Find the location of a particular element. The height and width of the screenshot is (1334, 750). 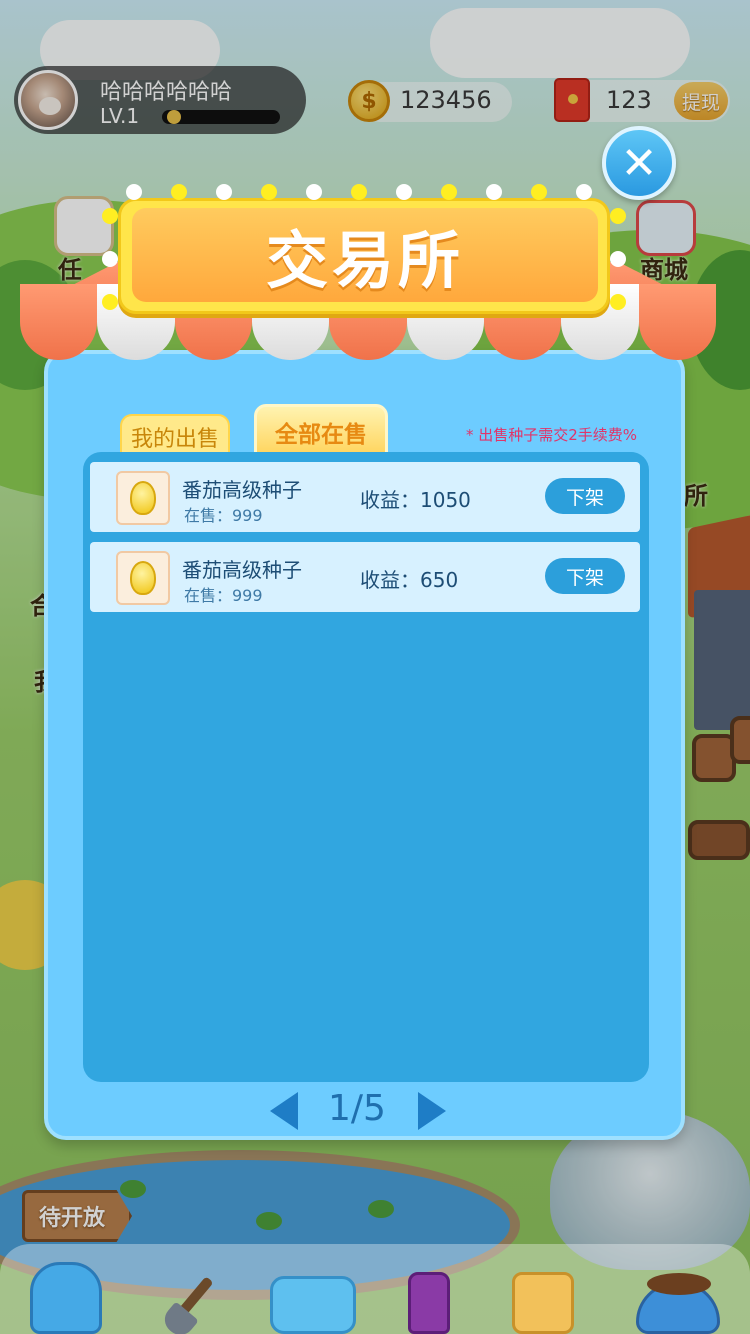

next-page-icon is located at coordinates (432, 1111).